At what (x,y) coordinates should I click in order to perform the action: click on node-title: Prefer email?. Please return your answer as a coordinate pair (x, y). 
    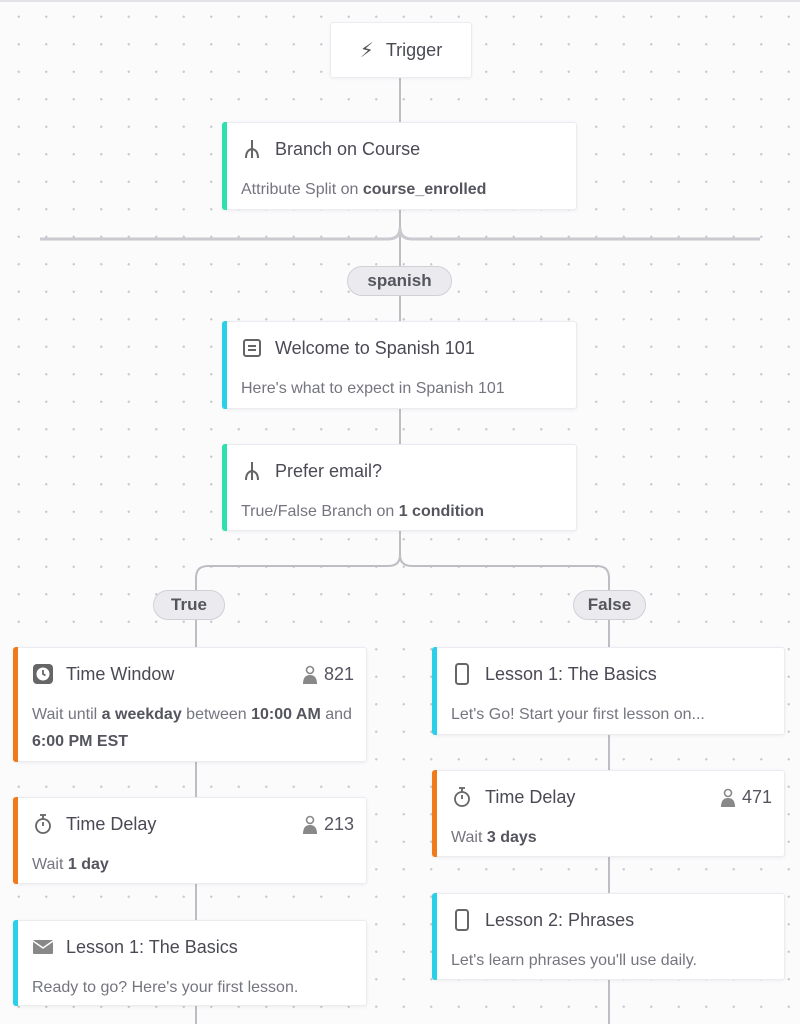
    Looking at the image, I should click on (329, 471).